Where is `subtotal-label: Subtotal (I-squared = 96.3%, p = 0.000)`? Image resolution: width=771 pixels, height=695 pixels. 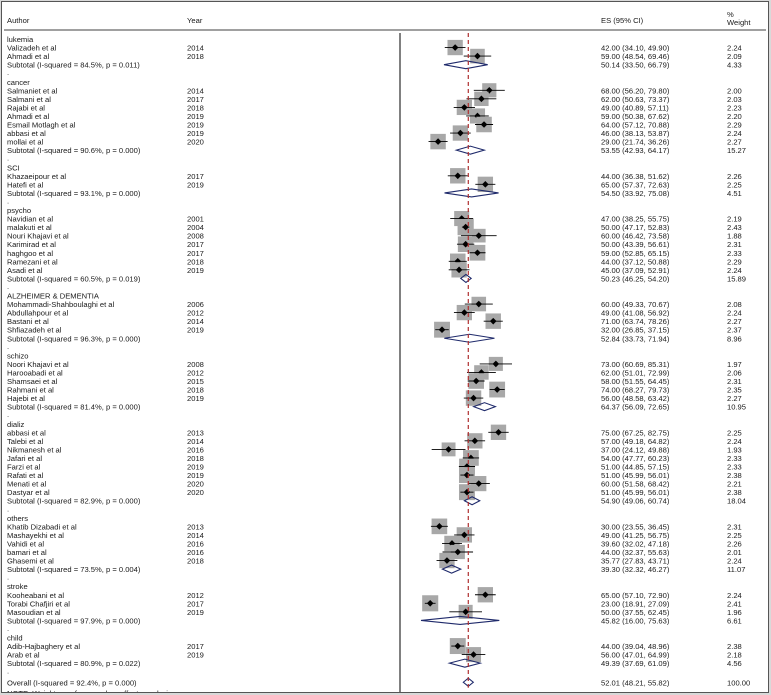 subtotal-label: Subtotal (I-squared = 96.3%, p = 0.000) is located at coordinates (74, 338).